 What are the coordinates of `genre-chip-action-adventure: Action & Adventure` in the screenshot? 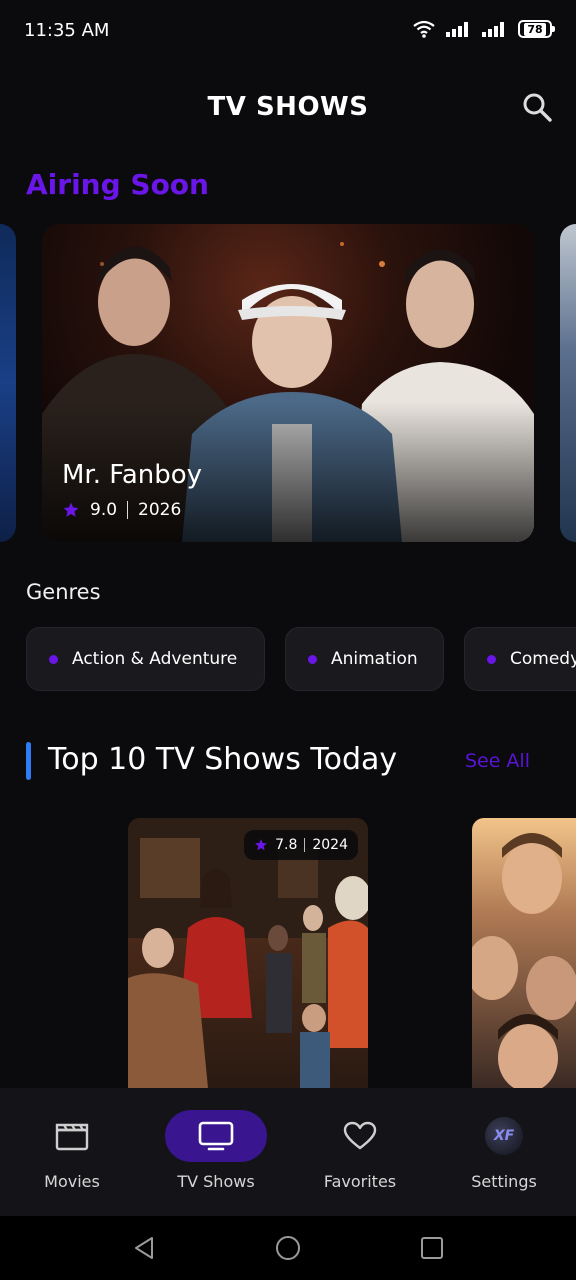 It's located at (145, 659).